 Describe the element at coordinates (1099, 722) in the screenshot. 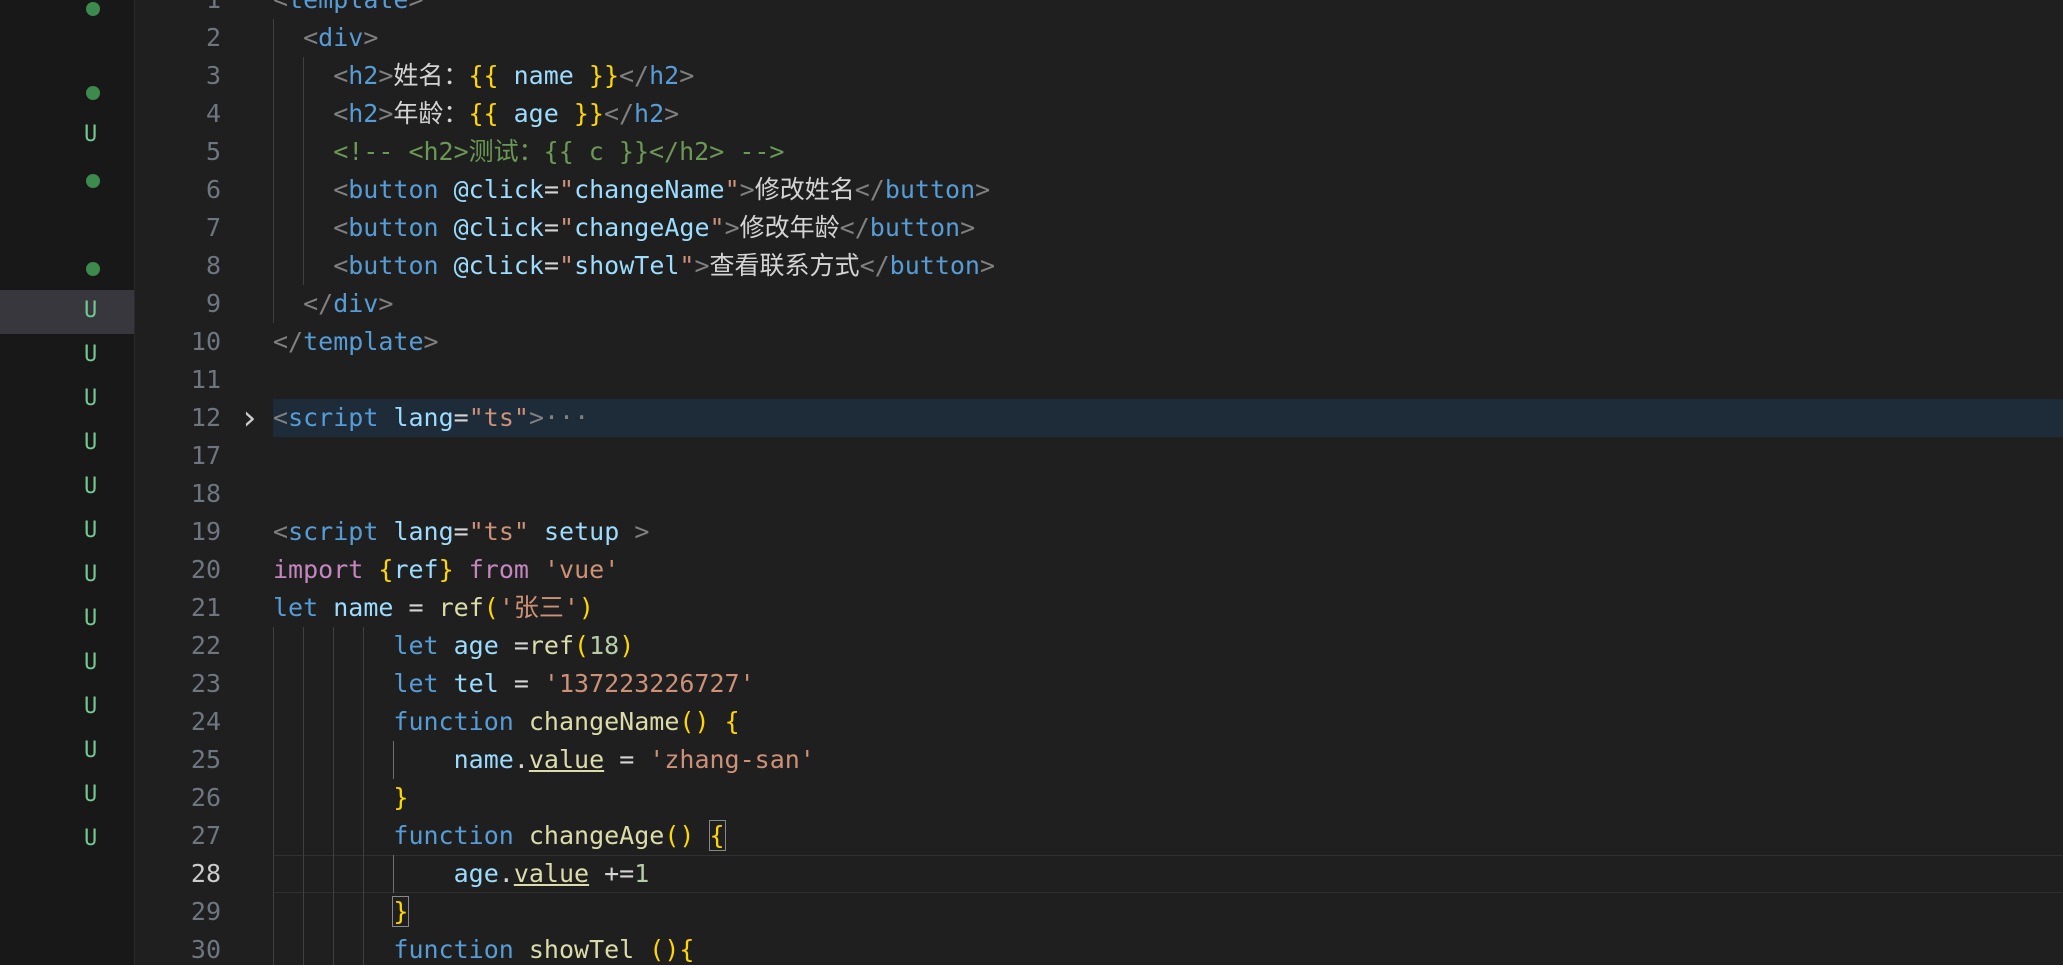

I see `code-line: 24 function changeName() {` at that location.